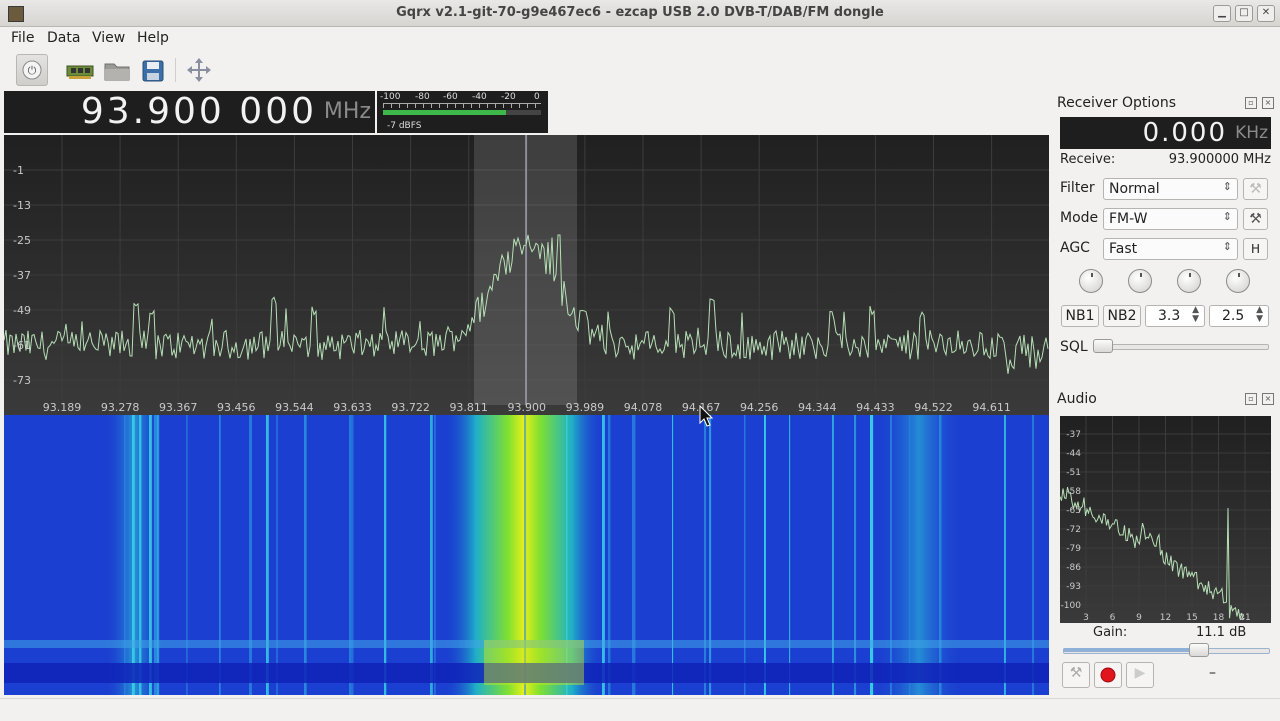 Image resolution: width=1280 pixels, height=721 pixels. Describe the element at coordinates (534, 662) in the screenshot. I see `waterfall-signal-blob` at that location.